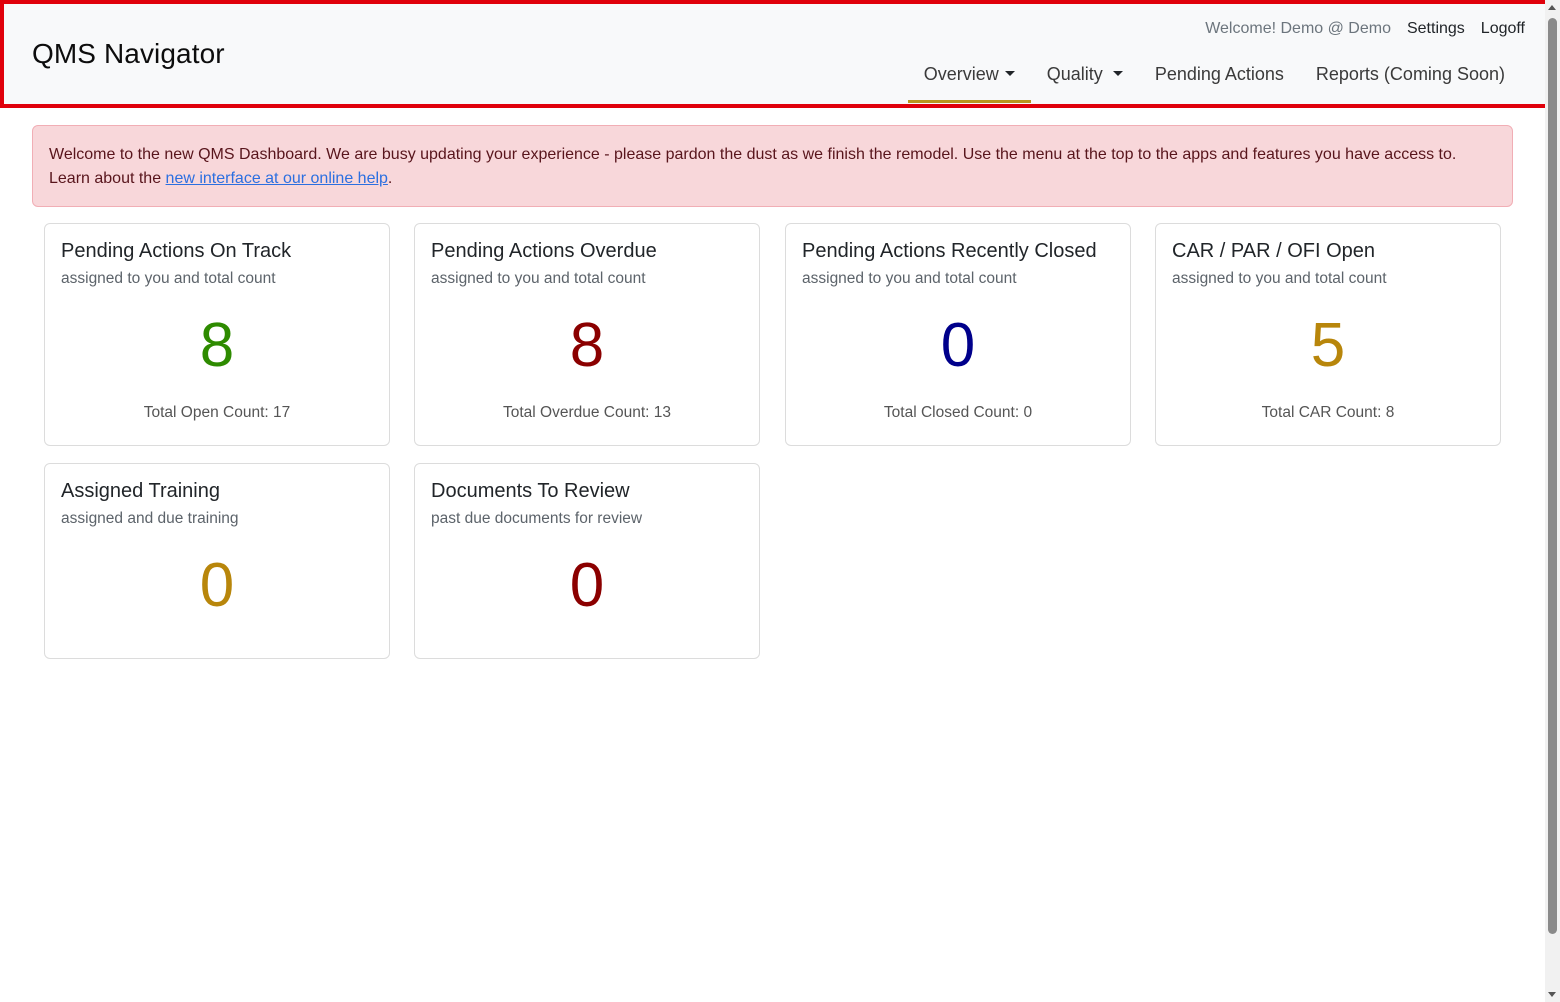  What do you see at coordinates (1298, 28) in the screenshot?
I see `welcome-text: Welcome! Demo @ Demo` at bounding box center [1298, 28].